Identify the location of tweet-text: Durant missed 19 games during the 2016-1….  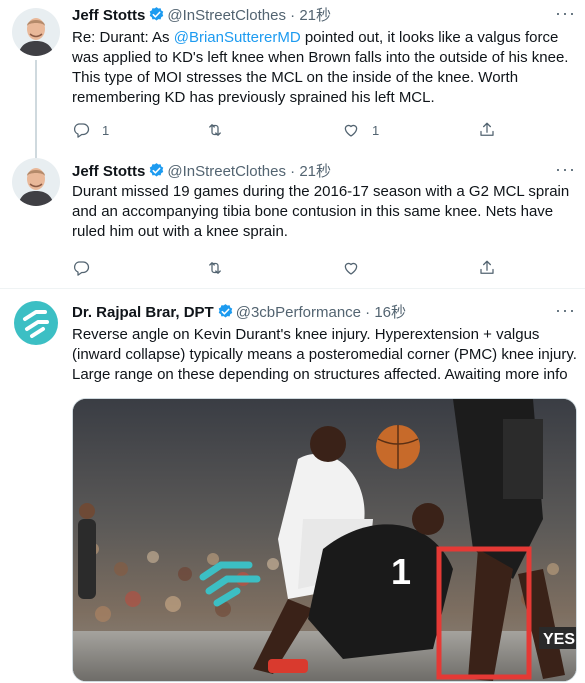
(321, 211).